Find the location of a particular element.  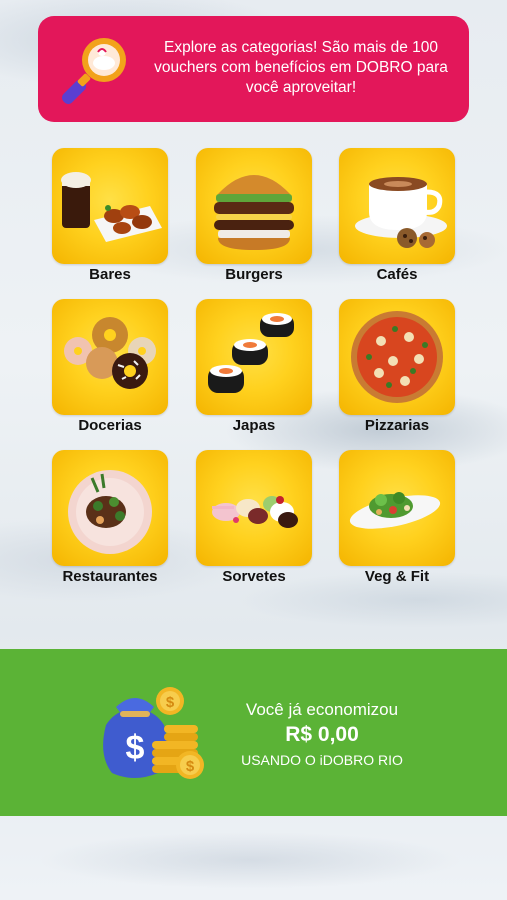

pizza-icon is located at coordinates (397, 357).